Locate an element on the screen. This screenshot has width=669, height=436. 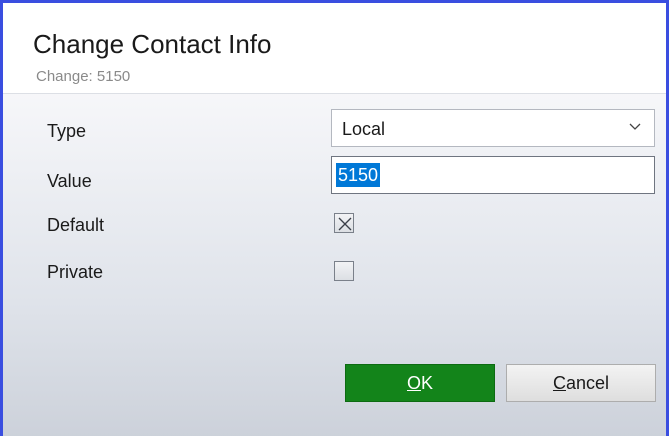
value-label: Value is located at coordinates (69, 181).